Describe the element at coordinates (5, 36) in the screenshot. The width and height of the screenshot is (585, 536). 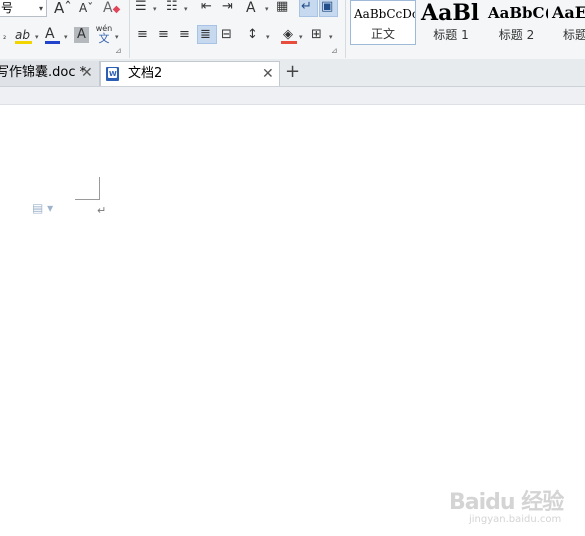
I see `font-size-suffix: ₂` at that location.